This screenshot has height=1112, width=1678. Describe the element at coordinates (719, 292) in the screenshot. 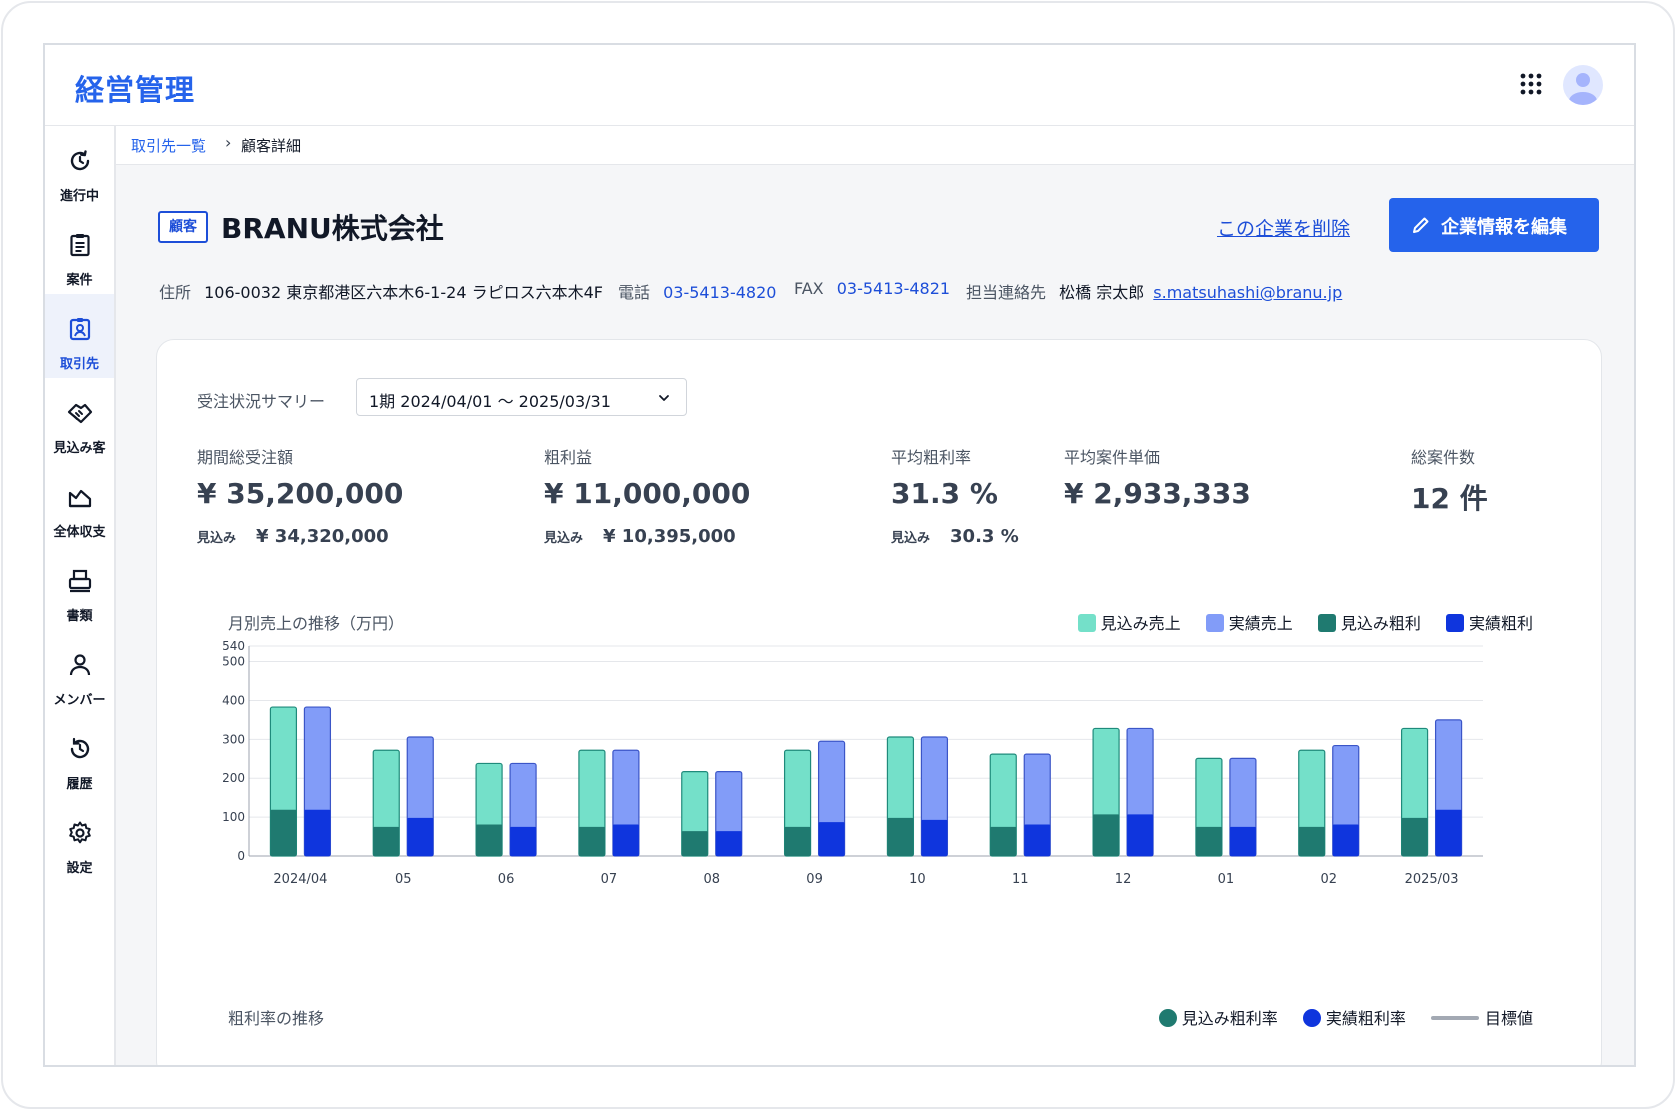

I see `phone-link: 03-5413-4820` at that location.